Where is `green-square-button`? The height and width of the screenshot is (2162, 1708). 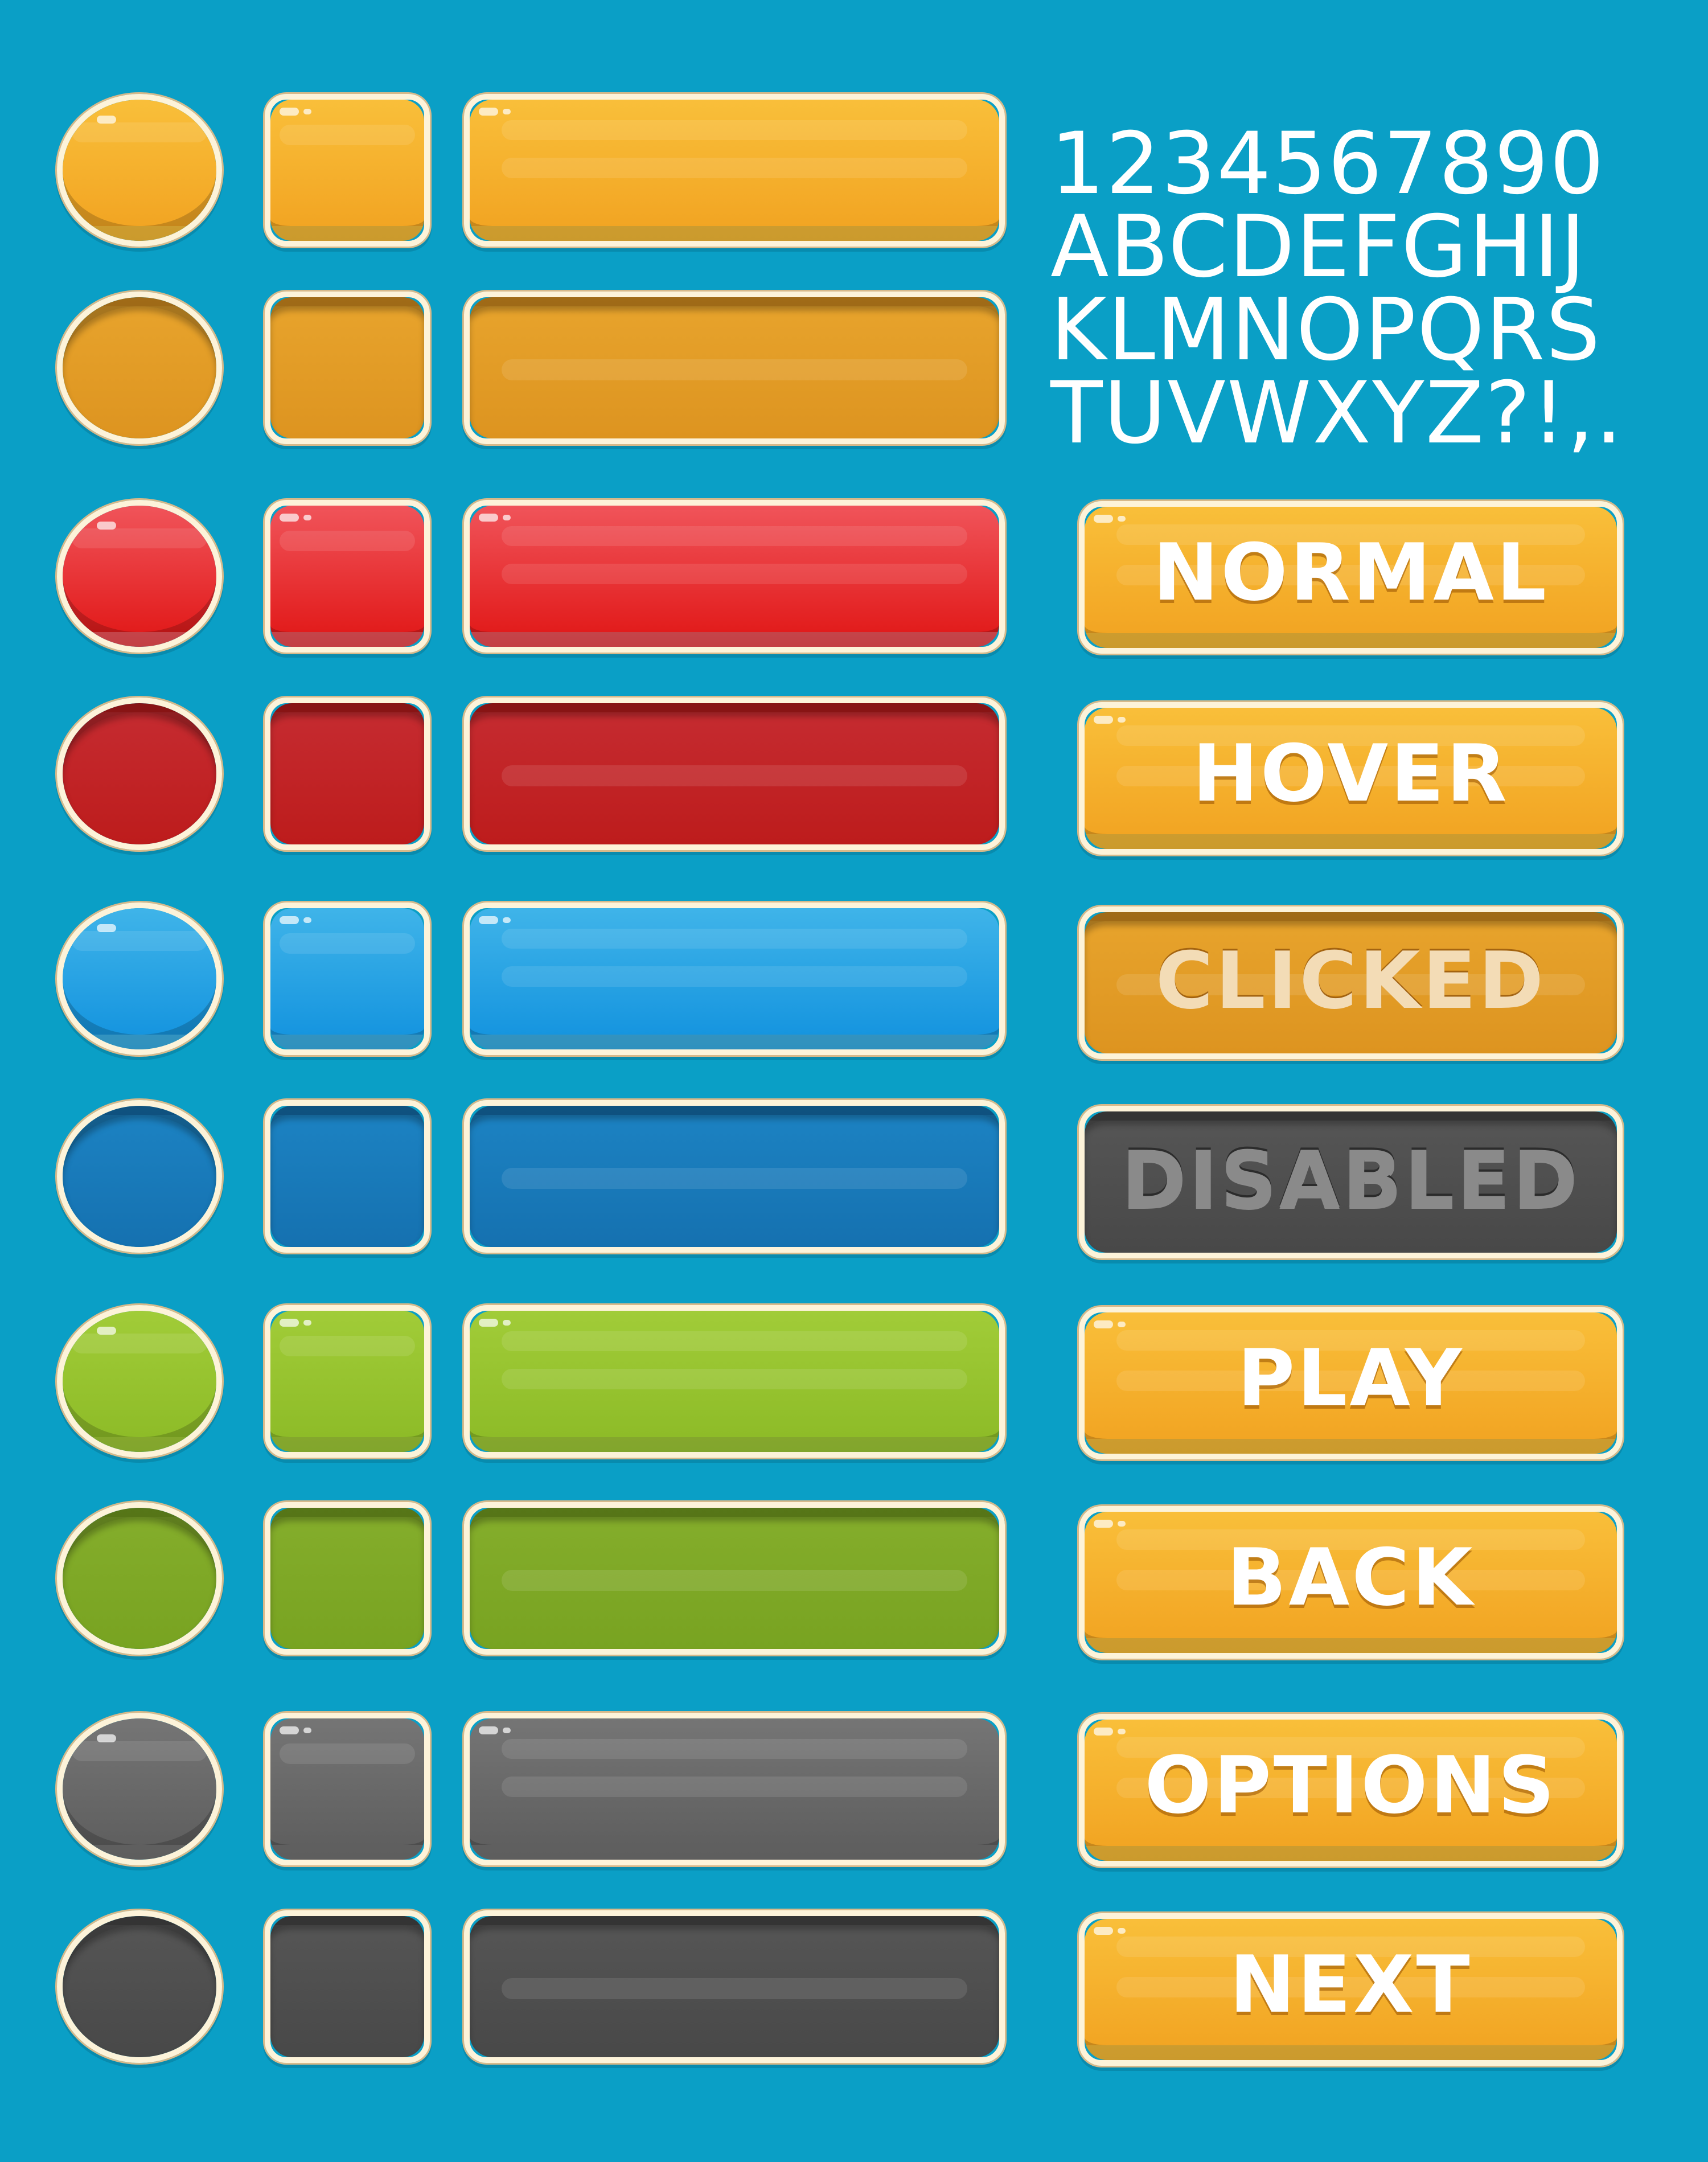 green-square-button is located at coordinates (347, 1381).